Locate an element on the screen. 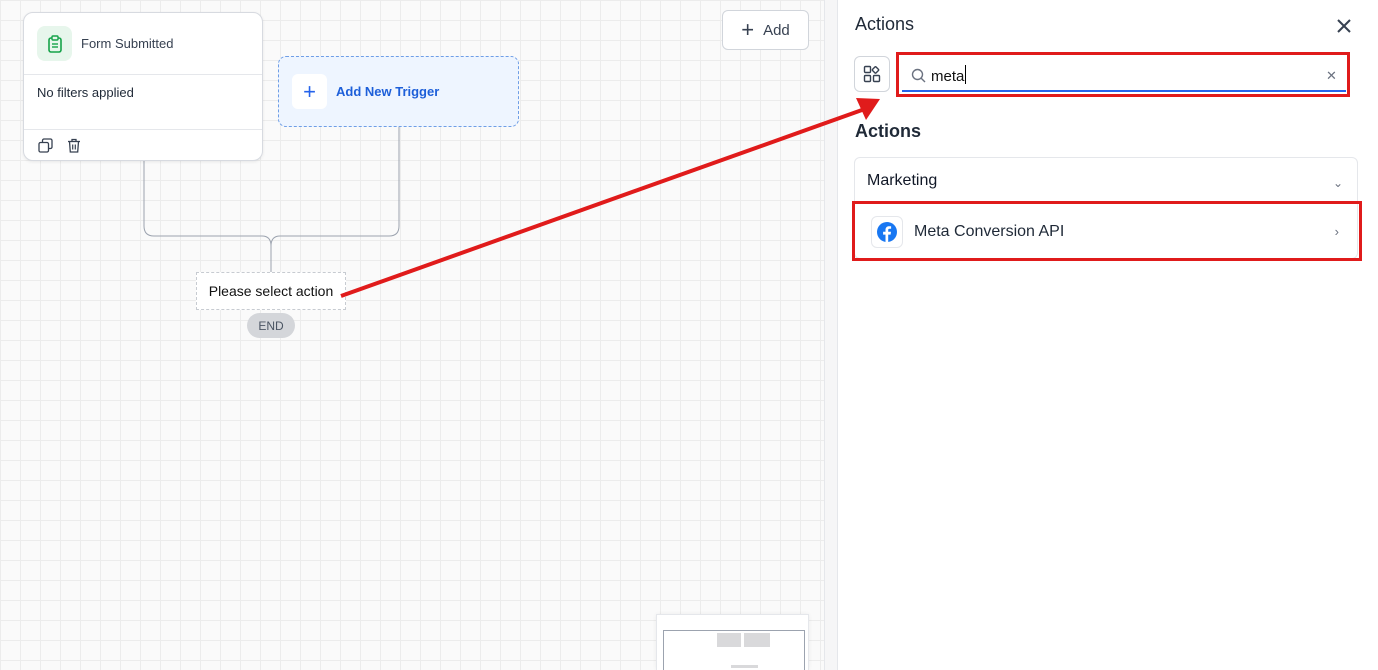 This screenshot has width=1378, height=670. panel-divider is located at coordinates (831, 335).